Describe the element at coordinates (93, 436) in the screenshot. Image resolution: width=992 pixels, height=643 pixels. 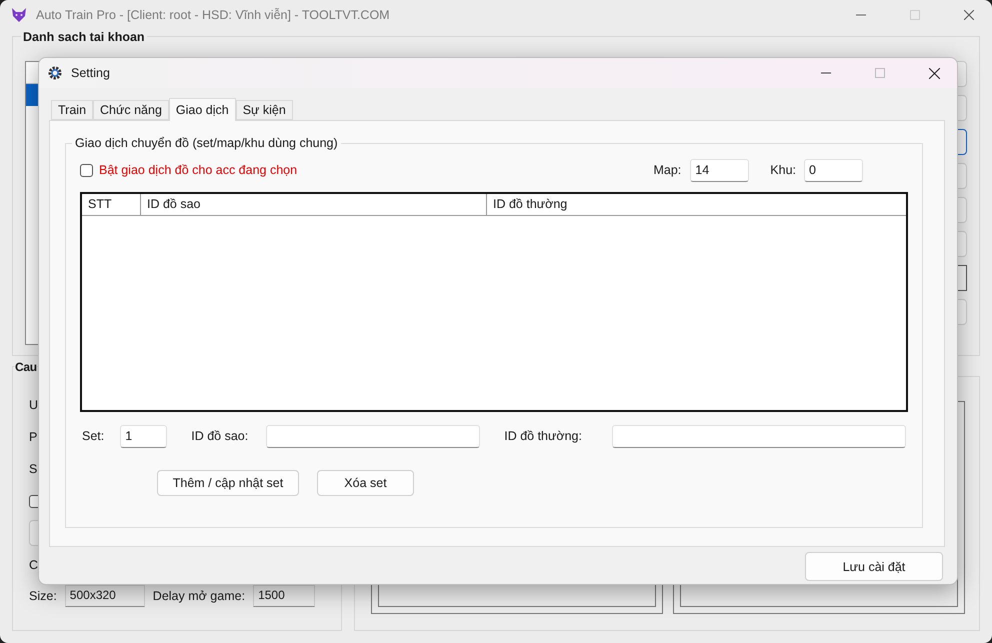
I see `set-label: Set:` at that location.